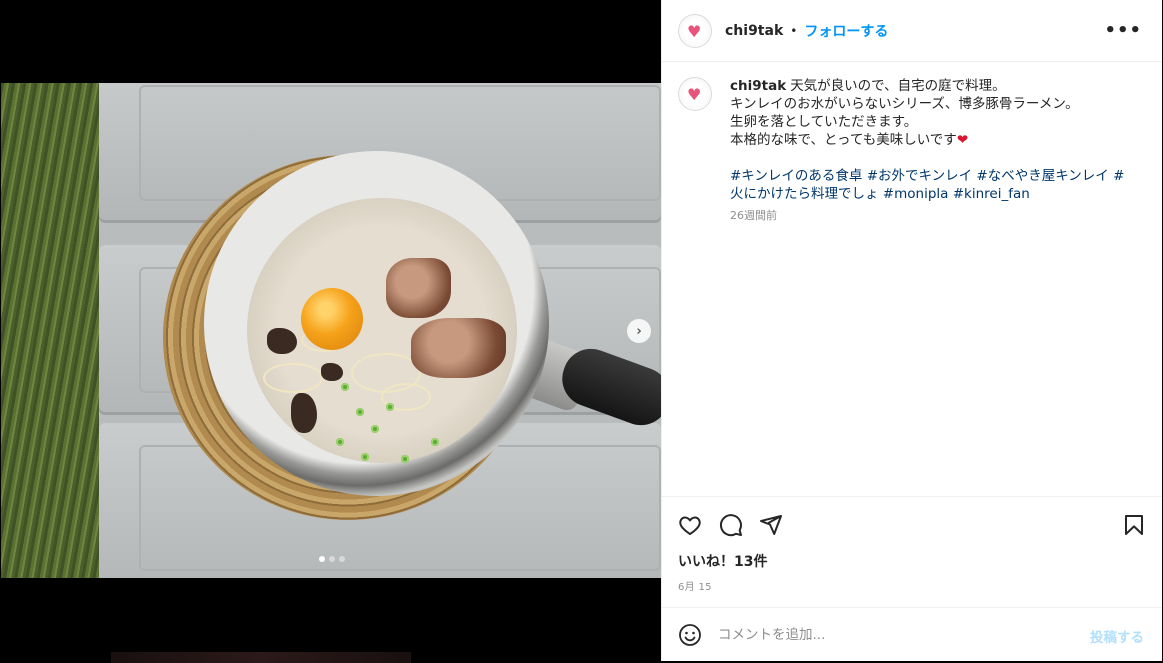 This screenshot has width=1163, height=663. I want to click on caption-line: 生卵を落としていただきます。, so click(824, 122).